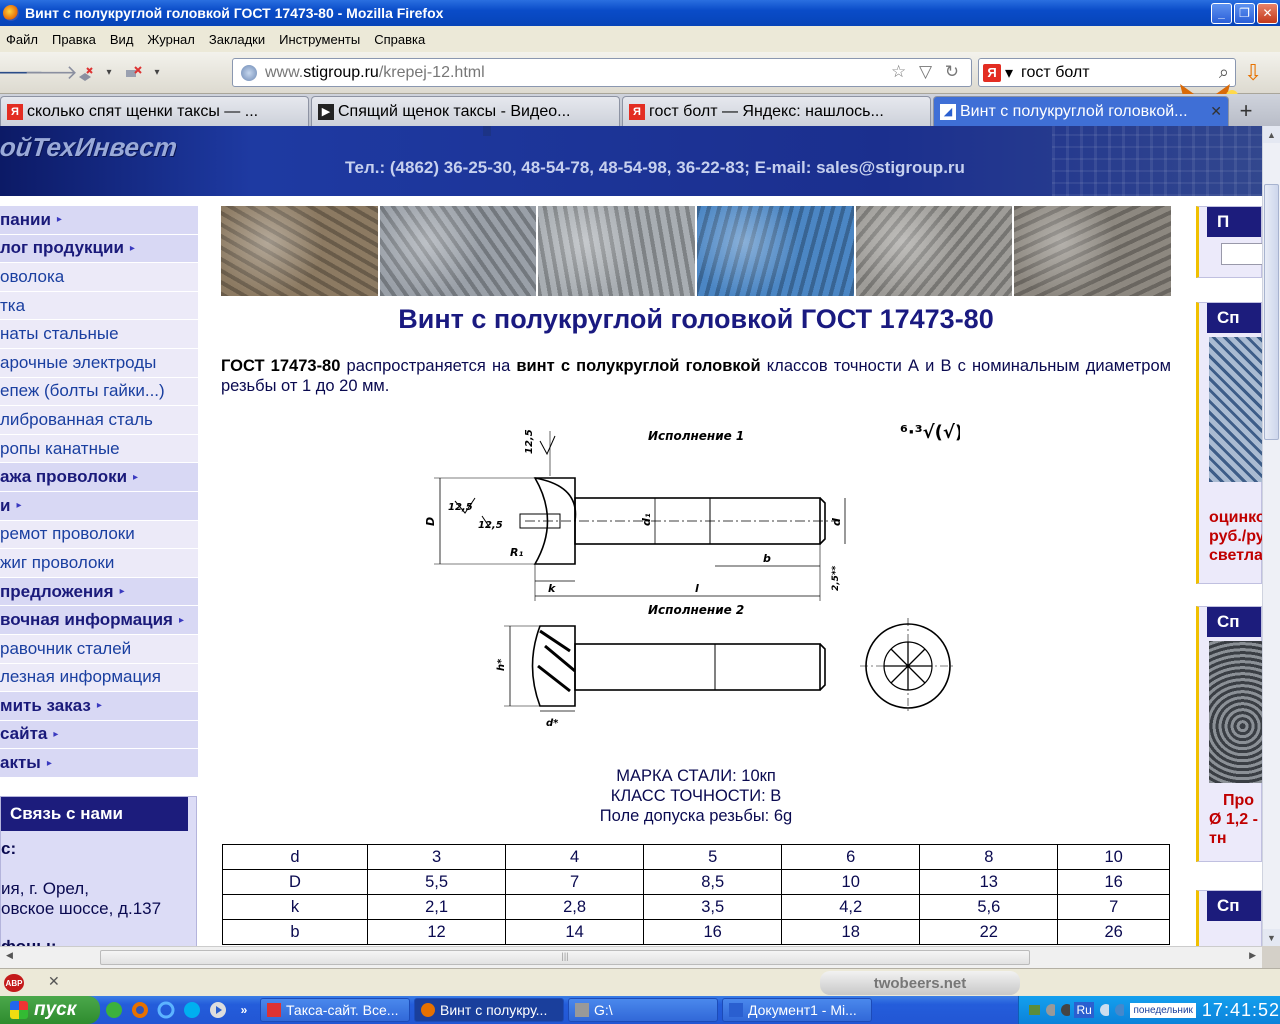 The image size is (1280, 1024). I want to click on nav-item: ажа проволоки ▸, so click(99, 477).